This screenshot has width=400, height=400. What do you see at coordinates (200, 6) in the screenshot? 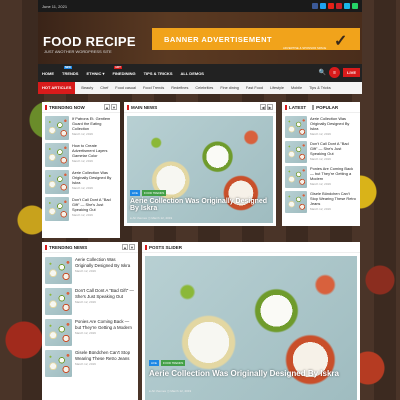
I see `top-bar: June 11, 2021` at bounding box center [200, 6].